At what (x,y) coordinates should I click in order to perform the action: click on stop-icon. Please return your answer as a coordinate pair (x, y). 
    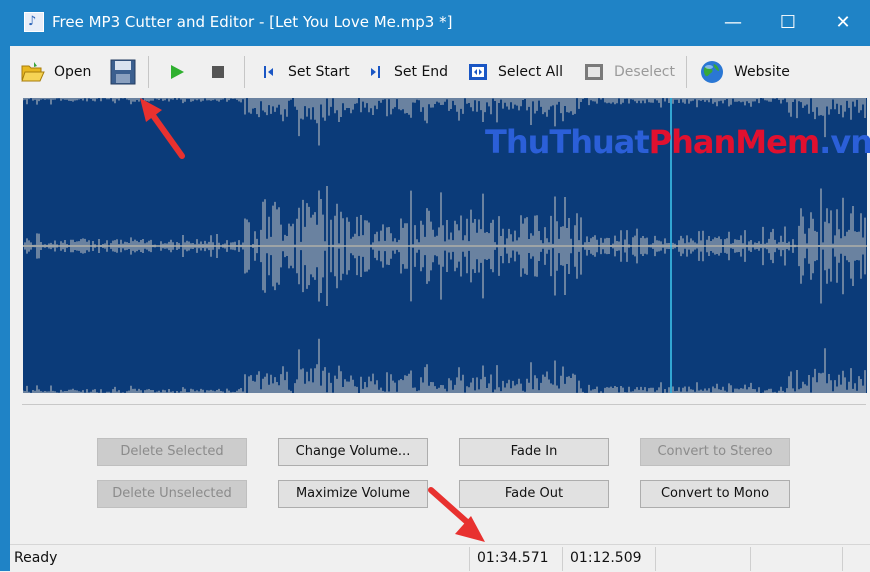
    Looking at the image, I should click on (218, 72).